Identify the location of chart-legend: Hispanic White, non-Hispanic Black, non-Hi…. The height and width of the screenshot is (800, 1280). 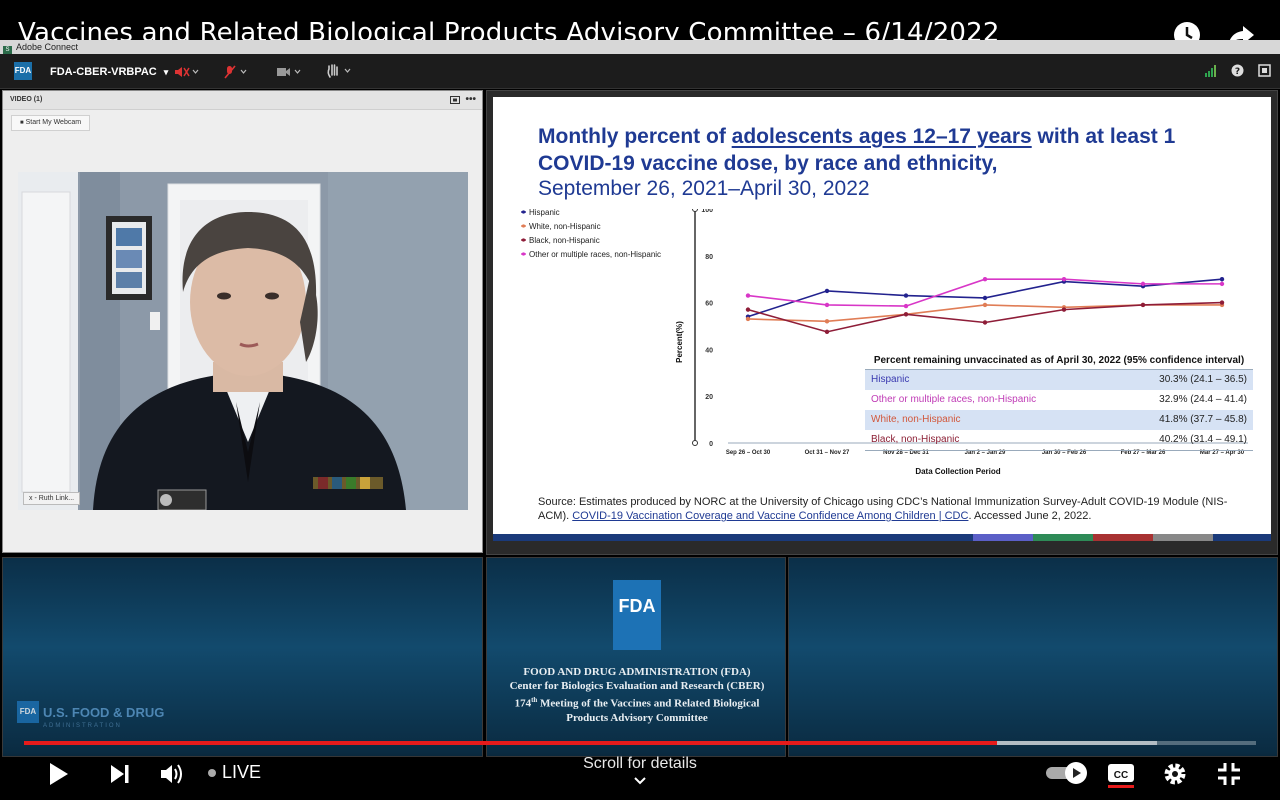
(591, 234).